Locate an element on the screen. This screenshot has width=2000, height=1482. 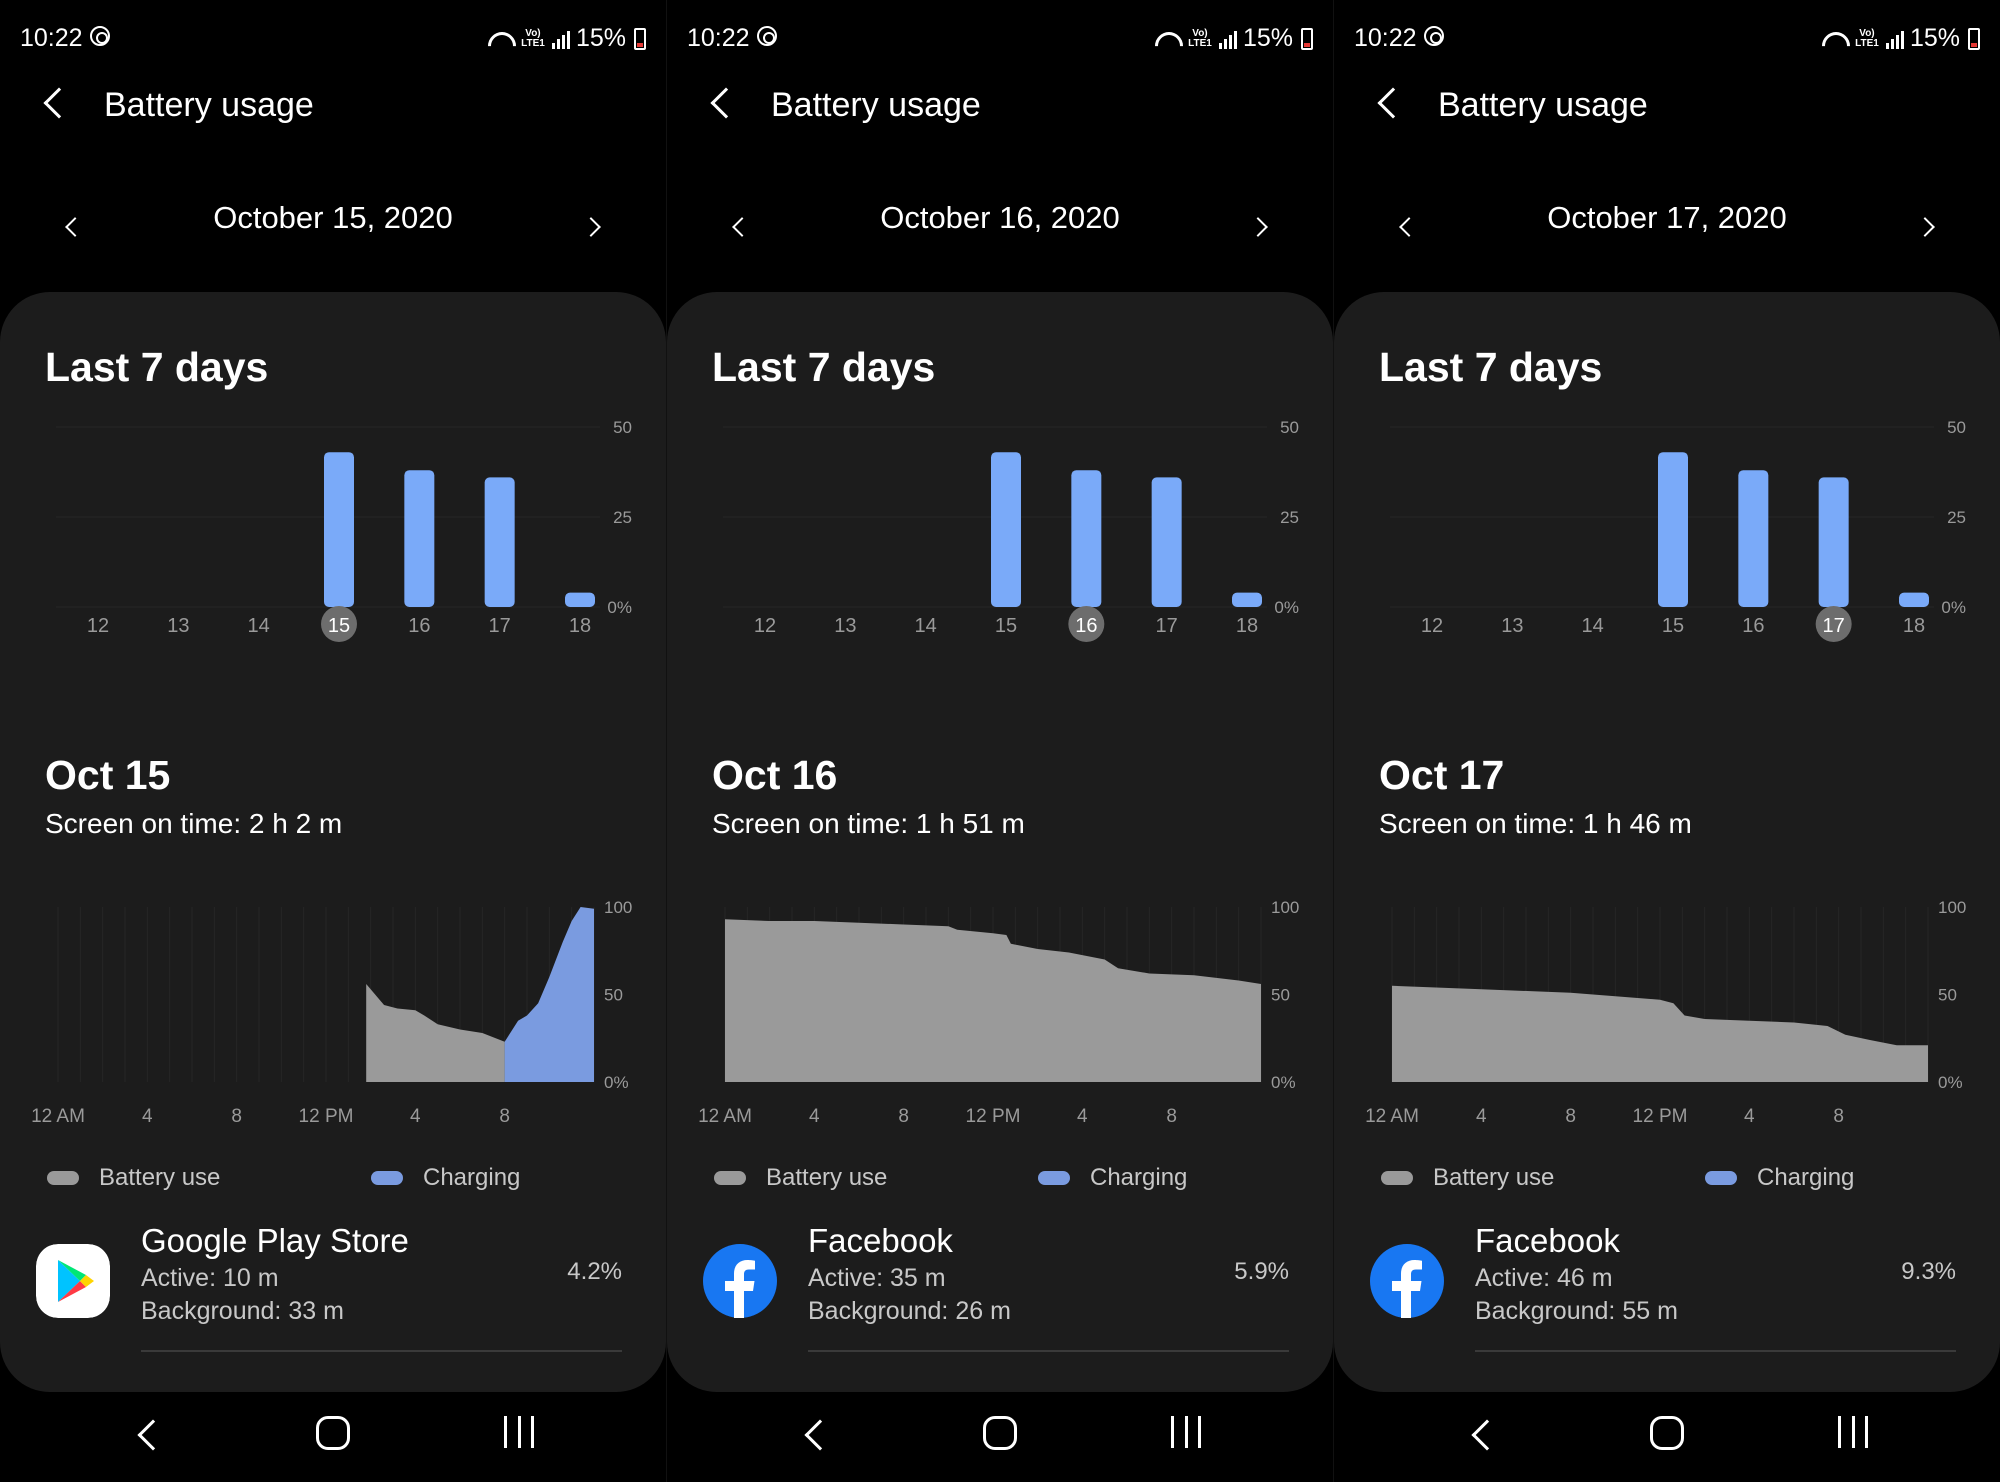
system-nav-bar is located at coordinates (1000, 1438).